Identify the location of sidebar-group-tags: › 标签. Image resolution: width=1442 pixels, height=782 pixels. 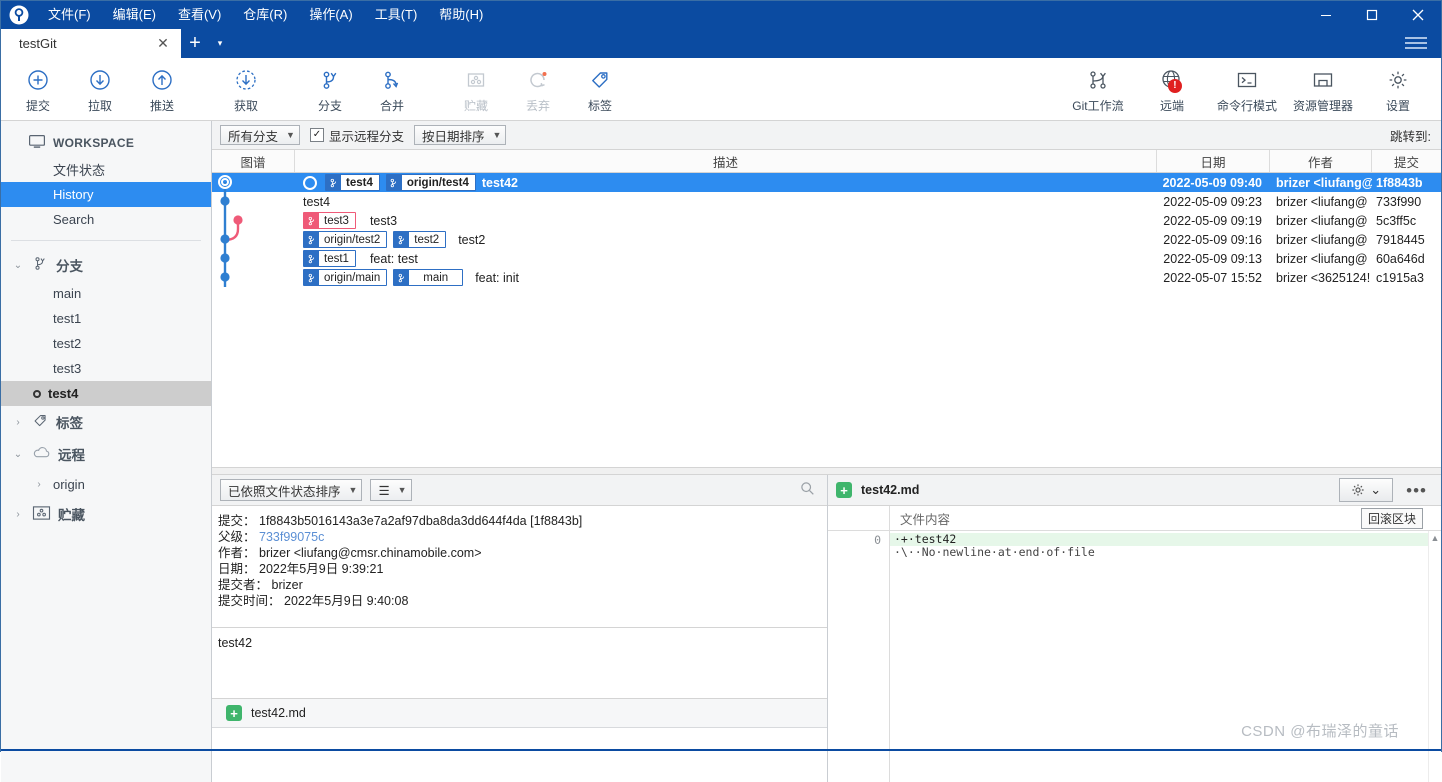
(106, 422).